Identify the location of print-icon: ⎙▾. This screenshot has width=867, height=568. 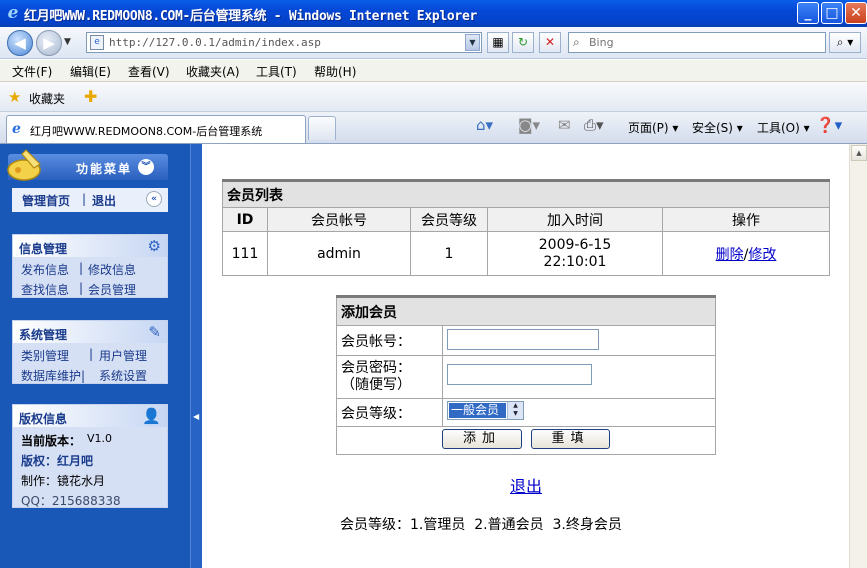
(594, 125).